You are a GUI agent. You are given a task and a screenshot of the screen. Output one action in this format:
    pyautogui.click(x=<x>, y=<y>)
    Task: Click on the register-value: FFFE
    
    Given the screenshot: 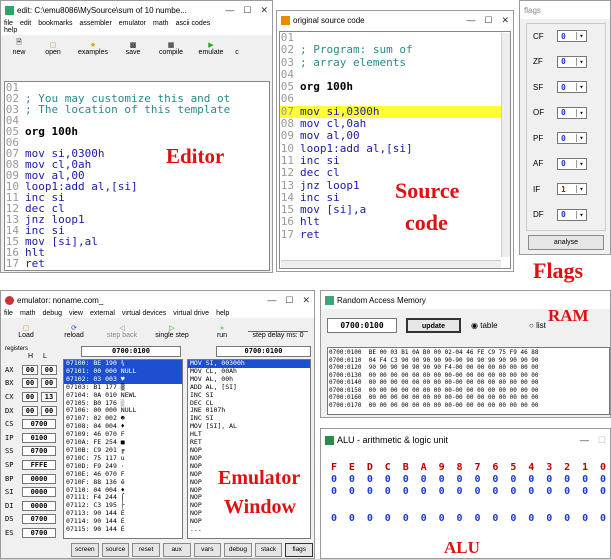 What is the action you would take?
    pyautogui.click(x=39, y=464)
    